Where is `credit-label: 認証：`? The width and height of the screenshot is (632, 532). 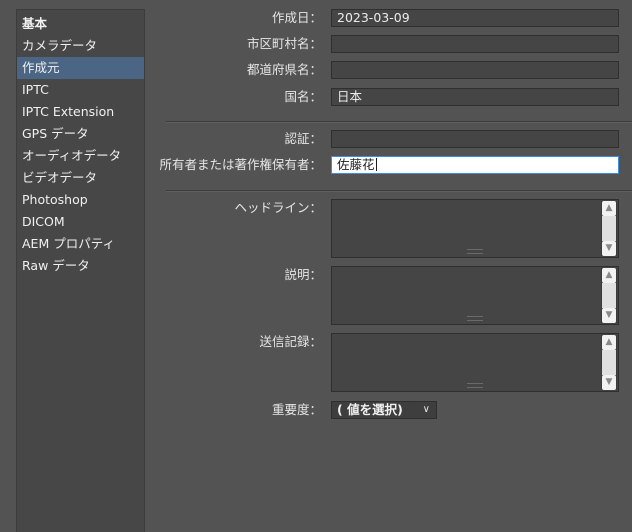 credit-label: 認証： is located at coordinates (303, 138).